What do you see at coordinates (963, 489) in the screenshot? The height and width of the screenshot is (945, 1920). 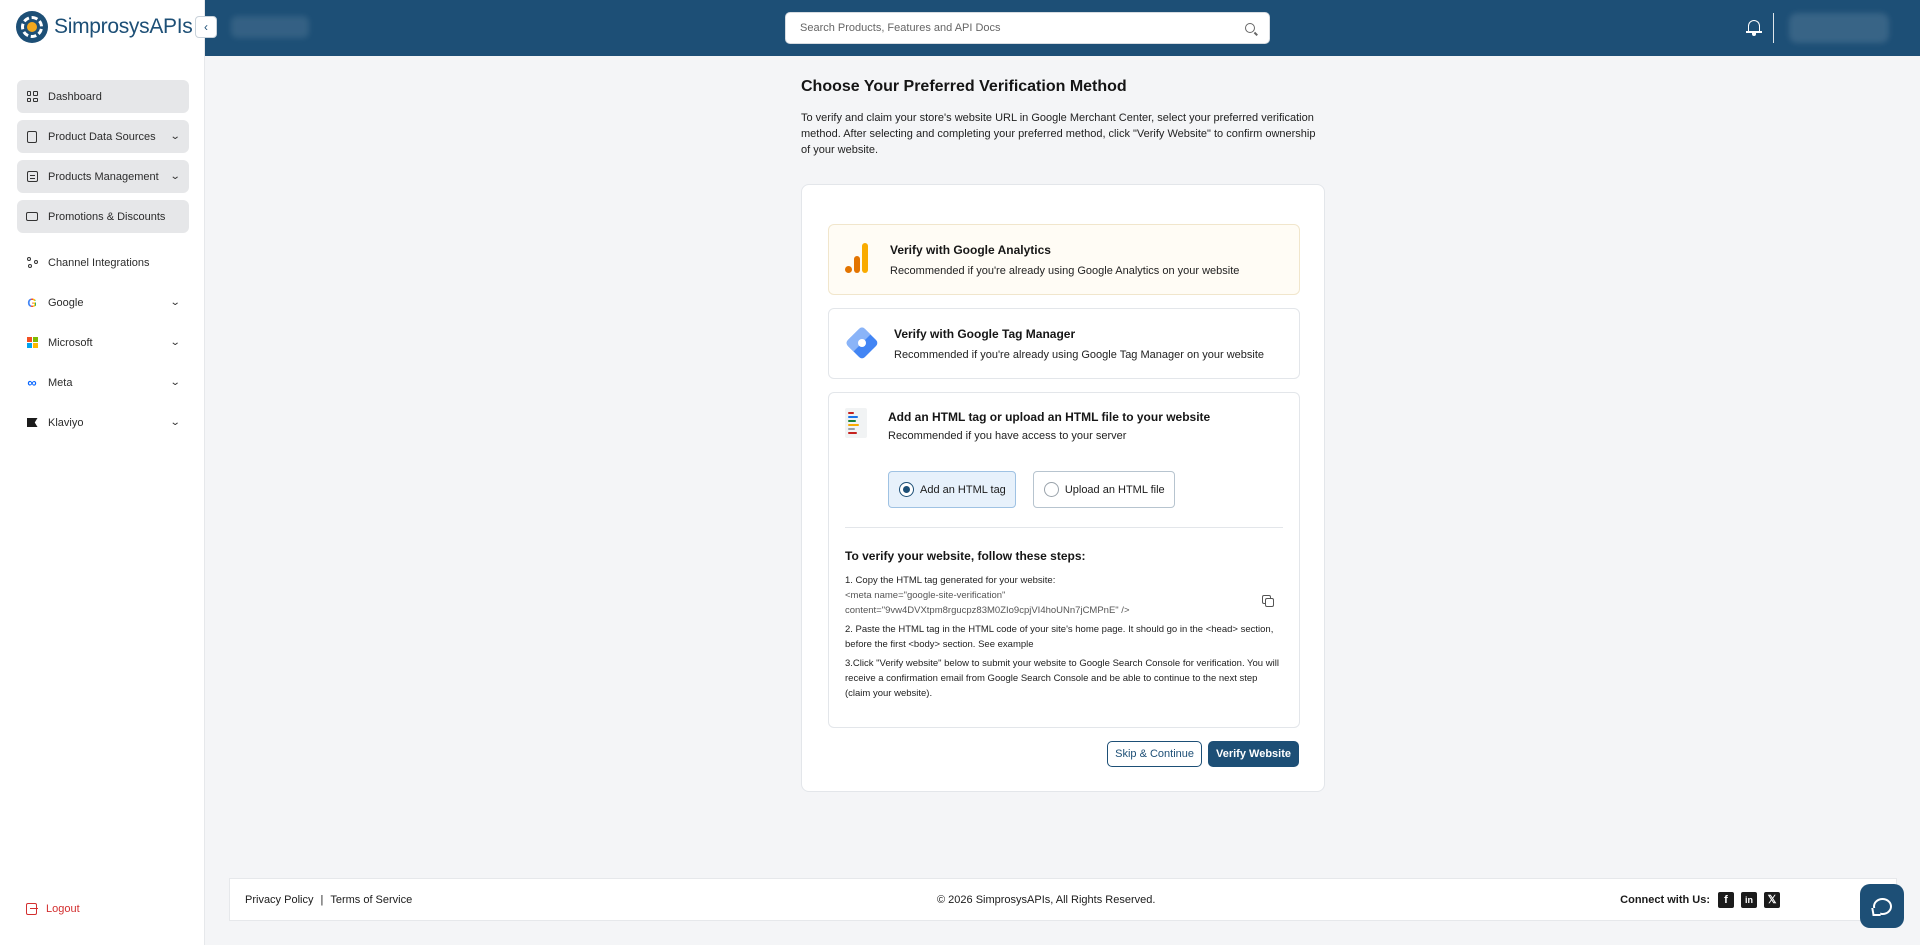 I see `radio-label: Add an HTML tag` at bounding box center [963, 489].